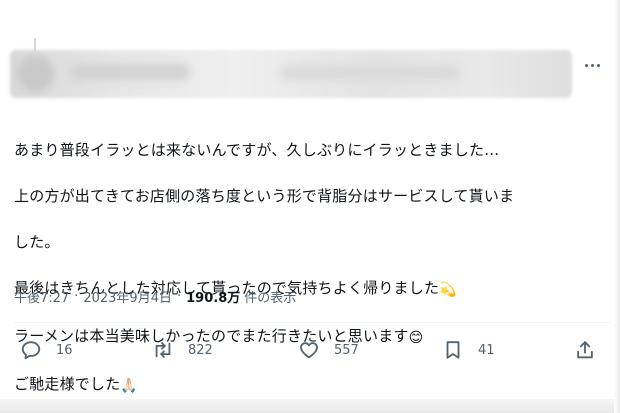  I want to click on like-count: 557, so click(346, 350).